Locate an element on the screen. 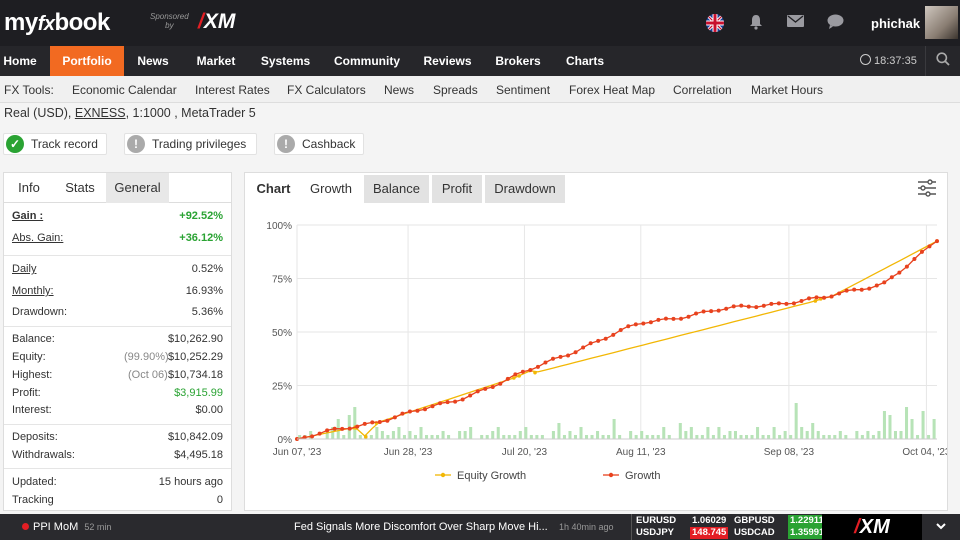 This screenshot has height=540, width=960. fx-pair-eurusd: EURUSD is located at coordinates (656, 521).